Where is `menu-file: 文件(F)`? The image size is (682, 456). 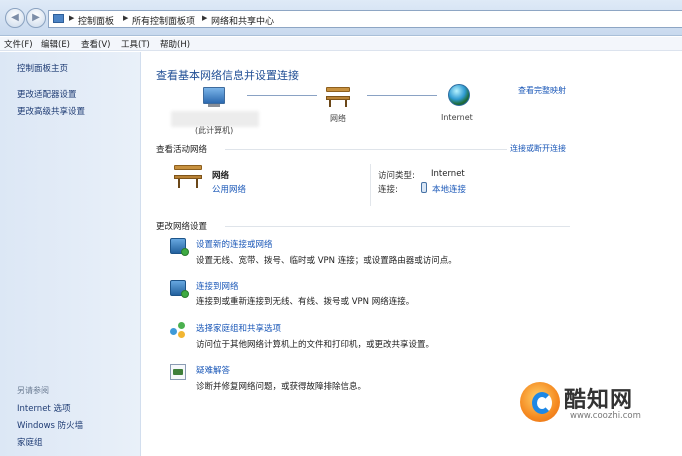 menu-file: 文件(F) is located at coordinates (18, 44).